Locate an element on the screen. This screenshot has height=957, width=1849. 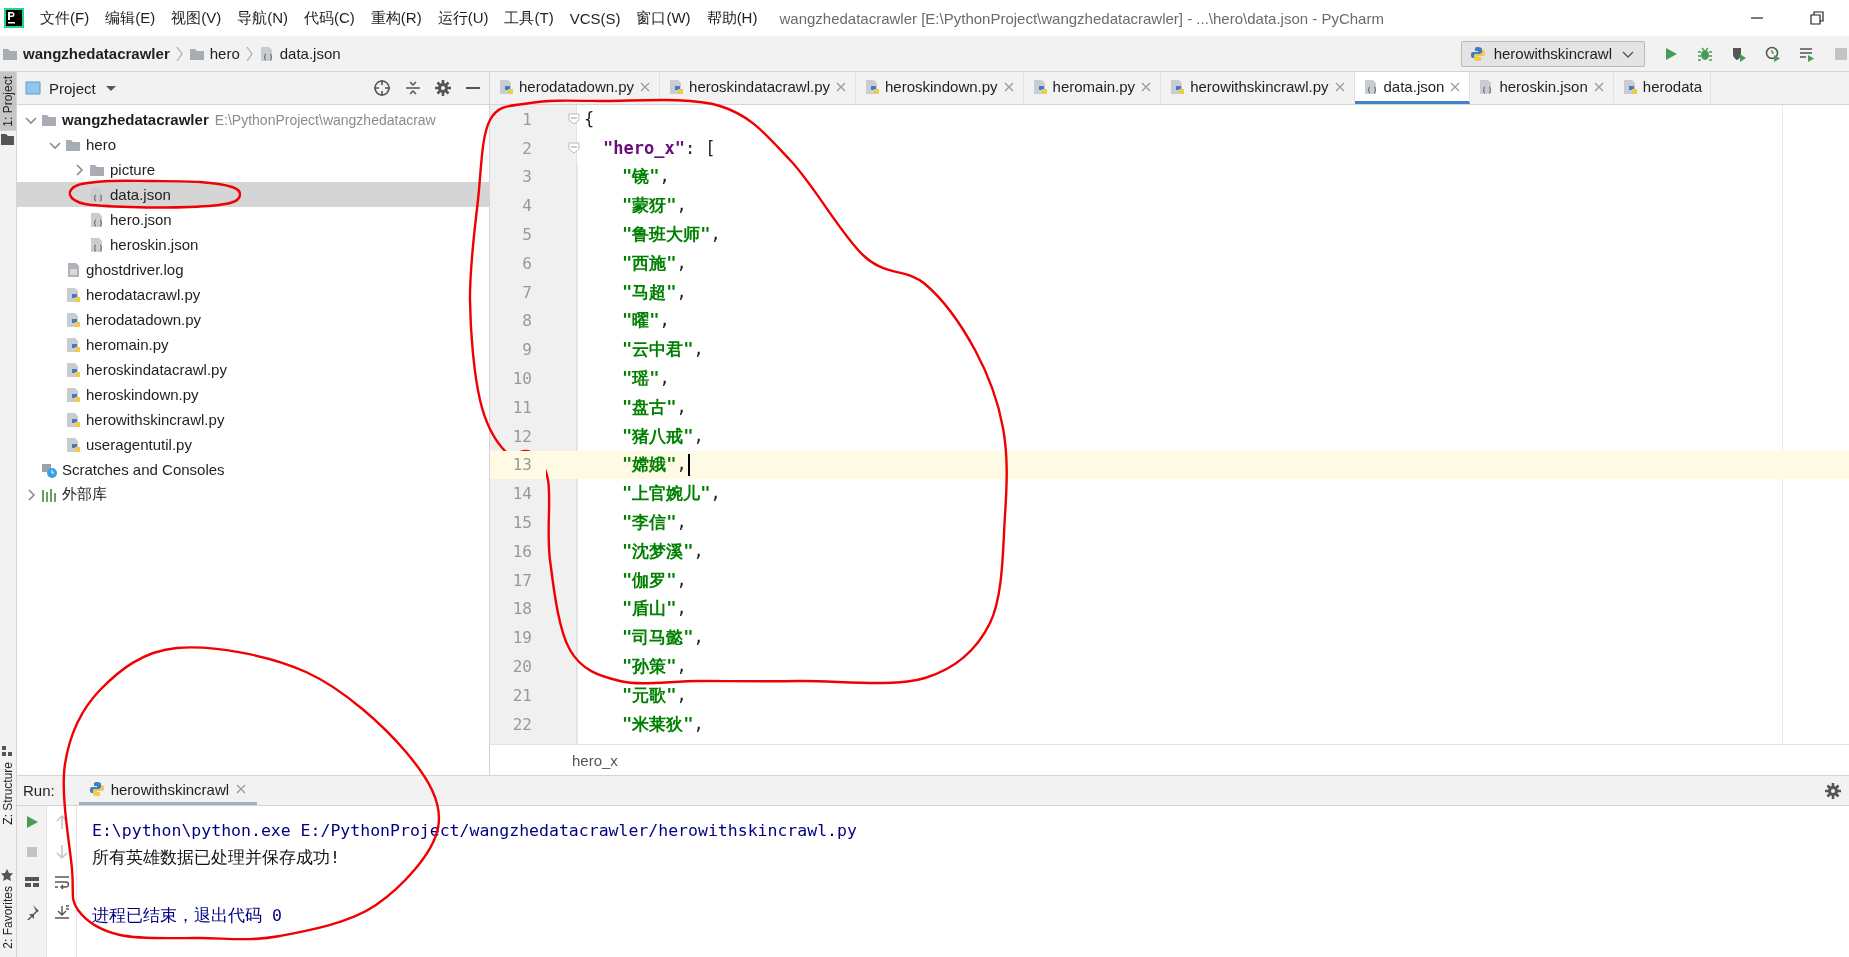
line-number: 19 is located at coordinates (522, 638).